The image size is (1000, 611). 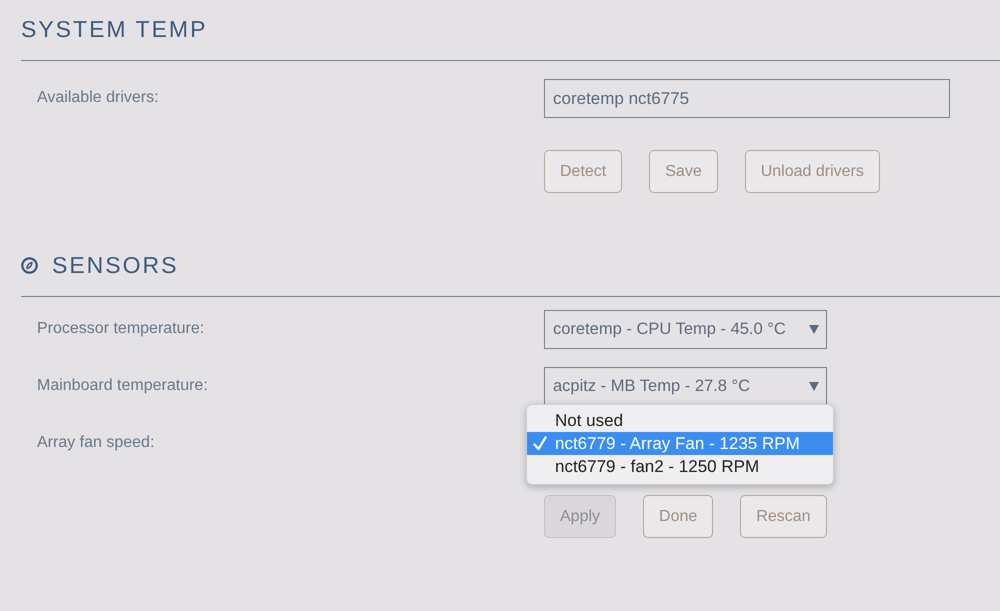 What do you see at coordinates (812, 171) in the screenshot?
I see `action-button: Unload drivers` at bounding box center [812, 171].